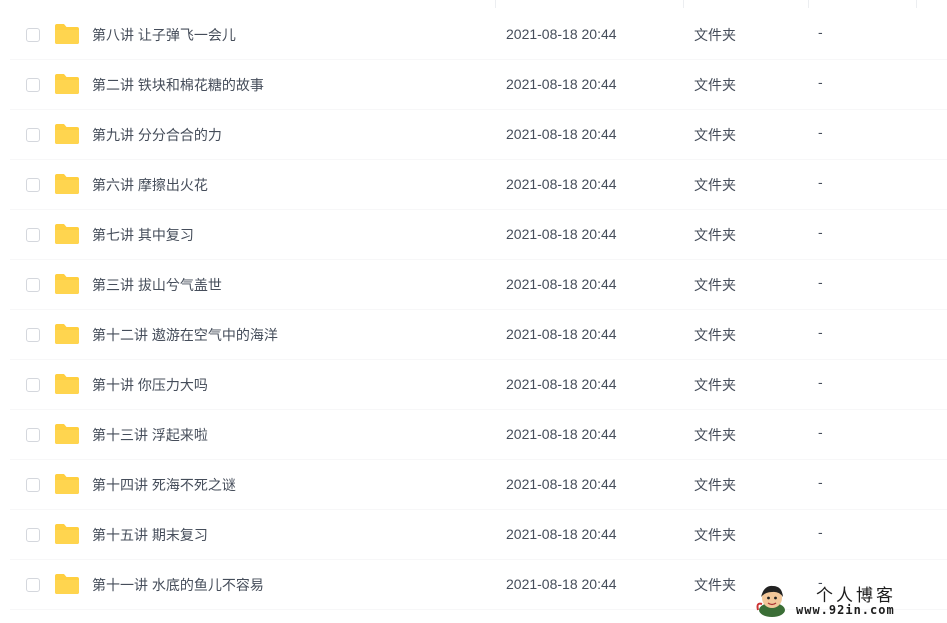 The width and height of the screenshot is (947, 623). I want to click on file-name: 第十讲 你压力大吗, so click(150, 385).